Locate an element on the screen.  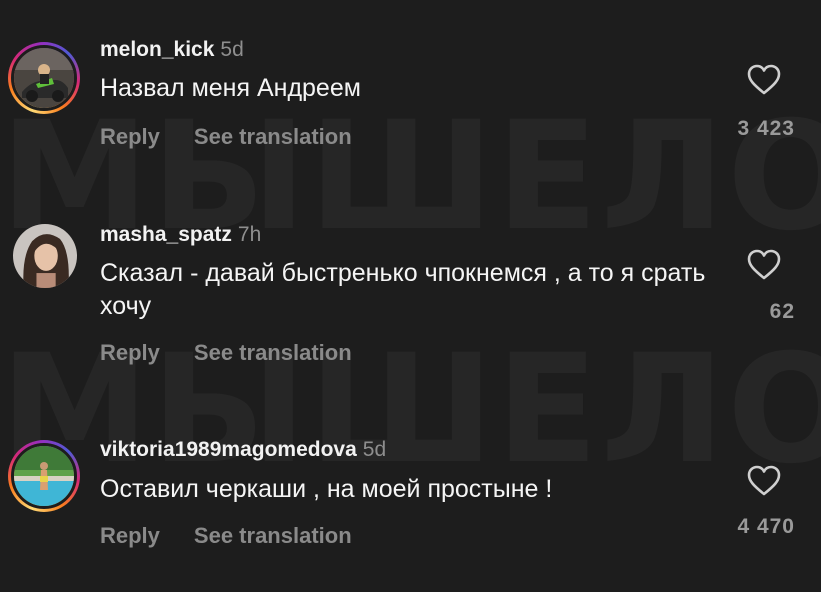
comment-header: masha_spatz 7h is located at coordinates (180, 235).